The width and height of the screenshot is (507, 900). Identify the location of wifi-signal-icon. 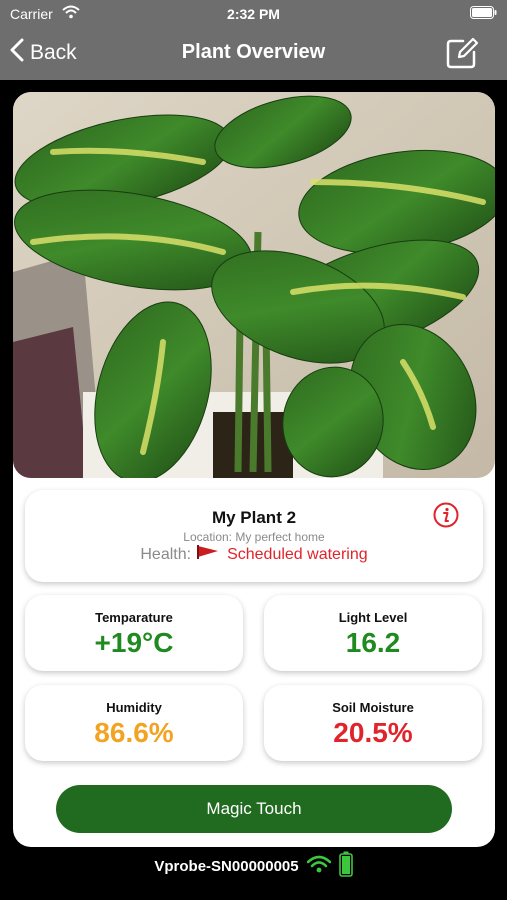
(318, 866).